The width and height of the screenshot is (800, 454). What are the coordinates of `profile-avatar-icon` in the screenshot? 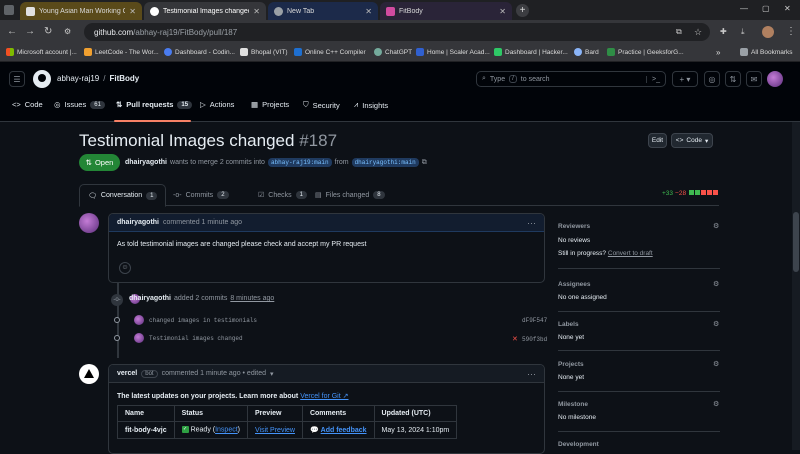 It's located at (768, 32).